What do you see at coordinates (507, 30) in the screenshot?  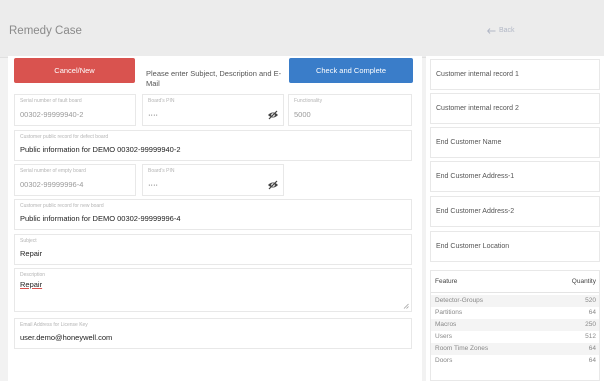 I see `back-label: Back` at bounding box center [507, 30].